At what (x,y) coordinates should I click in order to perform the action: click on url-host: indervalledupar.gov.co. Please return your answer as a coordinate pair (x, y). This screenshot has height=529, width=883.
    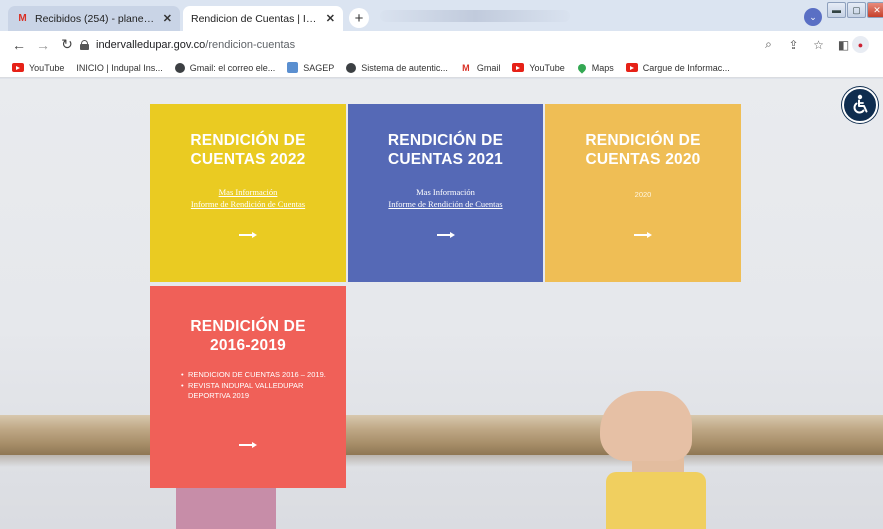
    Looking at the image, I should click on (151, 44).